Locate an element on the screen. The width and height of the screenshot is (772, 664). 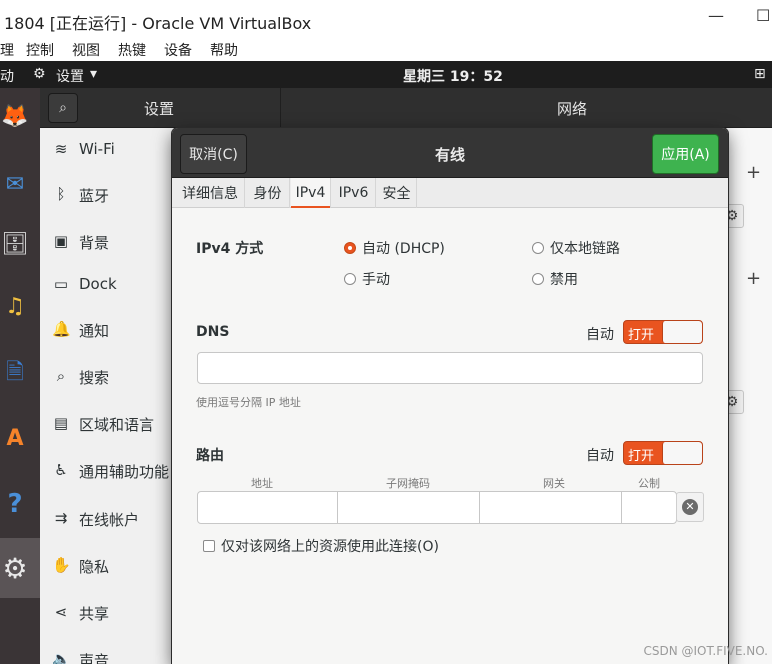
writer-icon: 🗎 is located at coordinates (15, 374).